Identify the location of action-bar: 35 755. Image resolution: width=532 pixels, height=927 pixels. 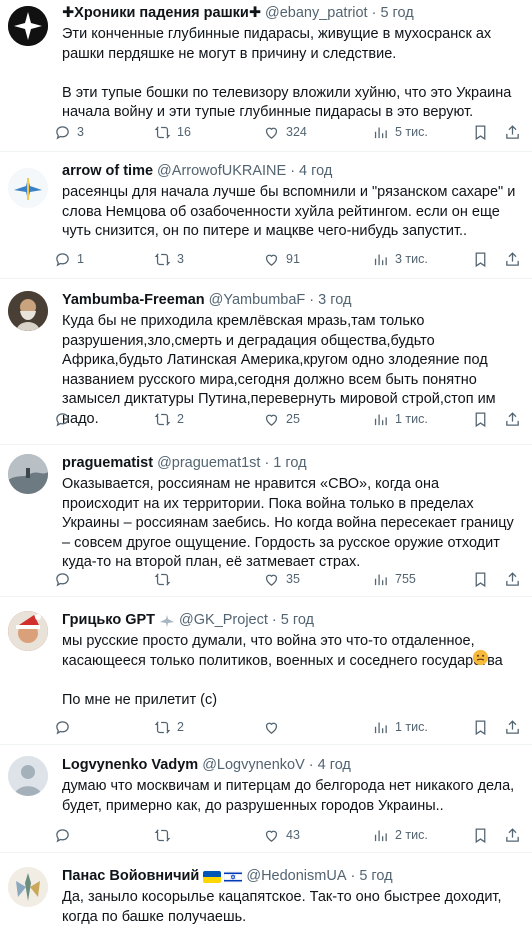
(287, 579).